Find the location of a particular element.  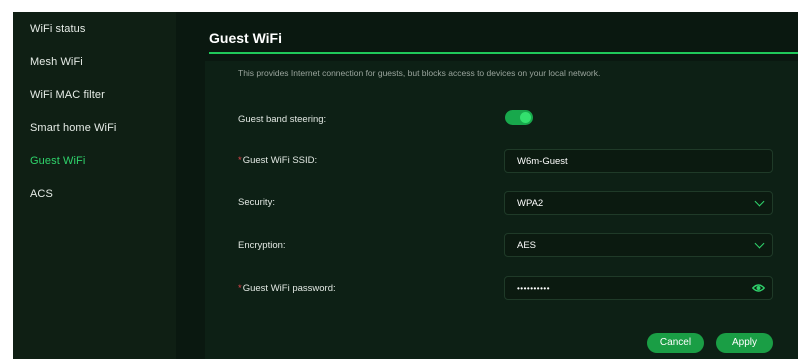

sidebar-item-guest-wifi: Guest WiFi is located at coordinates (57, 161).